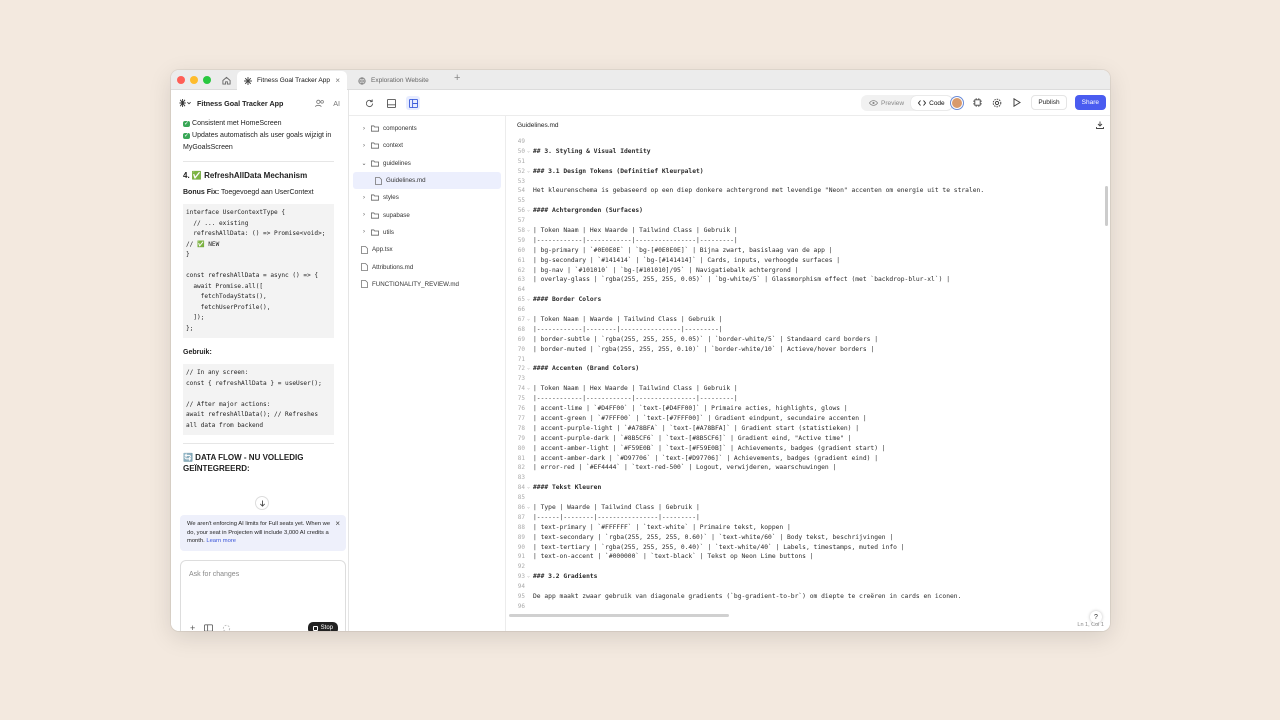 Image resolution: width=1280 pixels, height=720 pixels. Describe the element at coordinates (185, 103) in the screenshot. I see `figma-menu-icon` at that location.